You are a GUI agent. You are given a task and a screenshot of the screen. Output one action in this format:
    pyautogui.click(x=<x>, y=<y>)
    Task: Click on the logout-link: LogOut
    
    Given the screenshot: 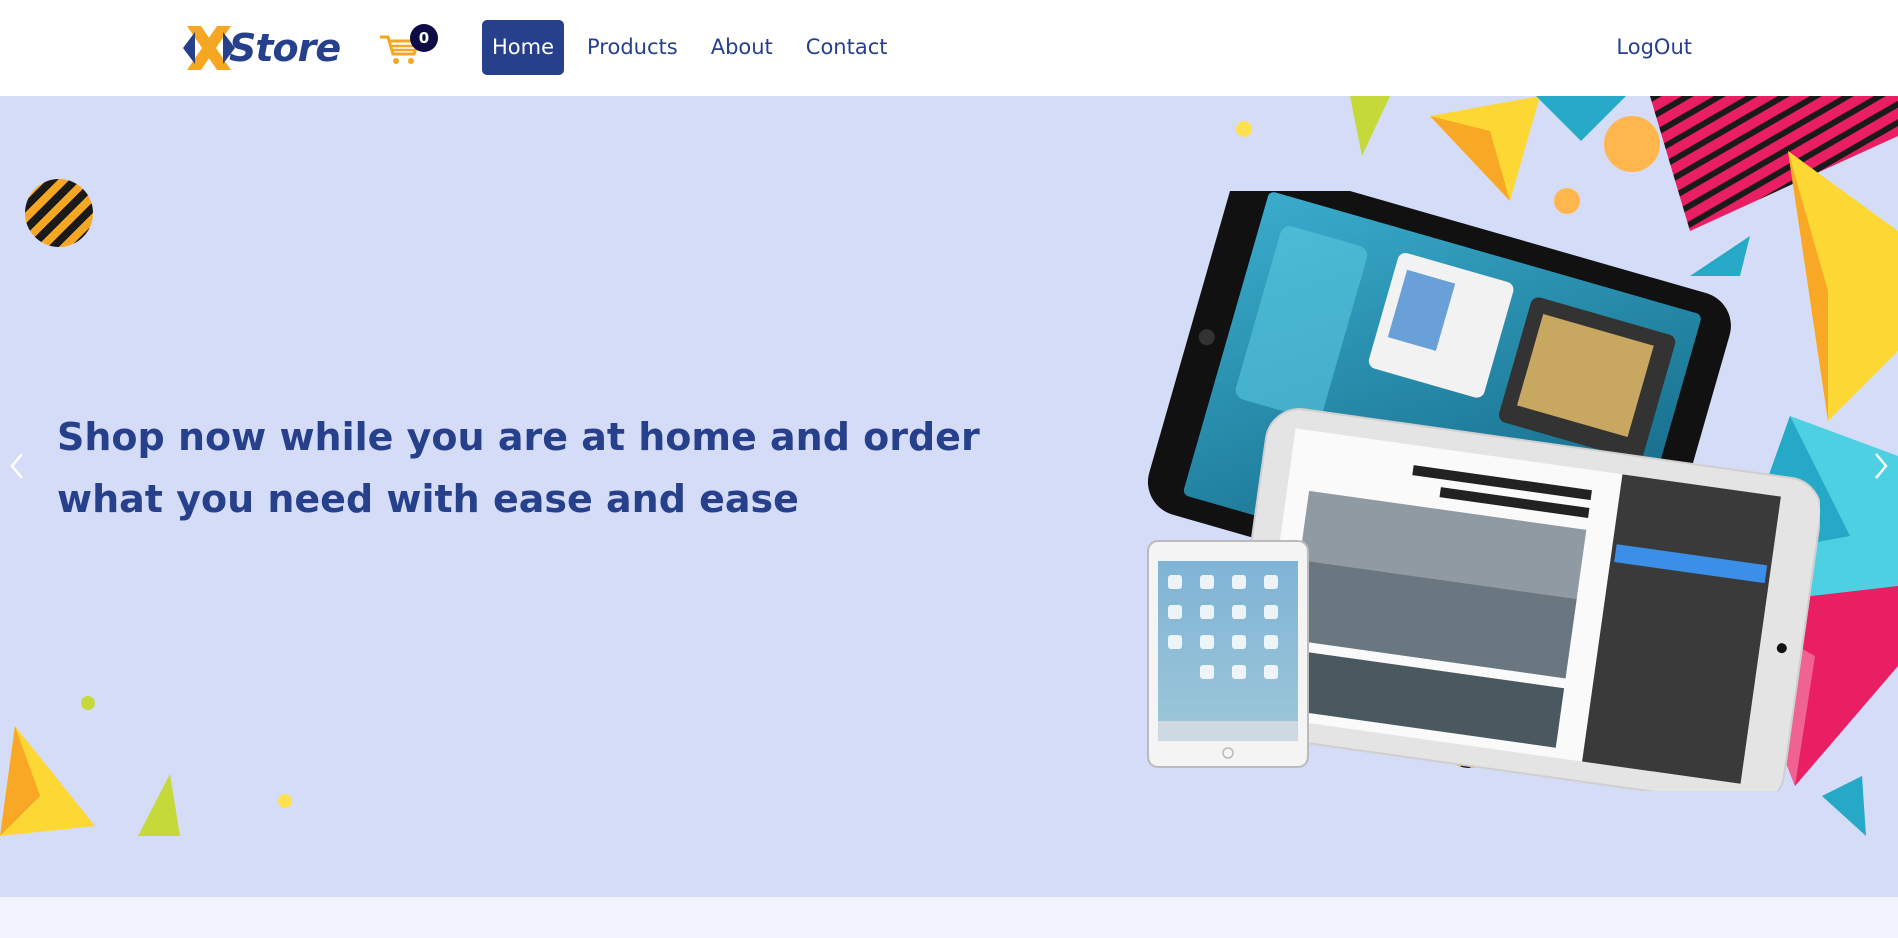 What is the action you would take?
    pyautogui.click(x=1654, y=47)
    